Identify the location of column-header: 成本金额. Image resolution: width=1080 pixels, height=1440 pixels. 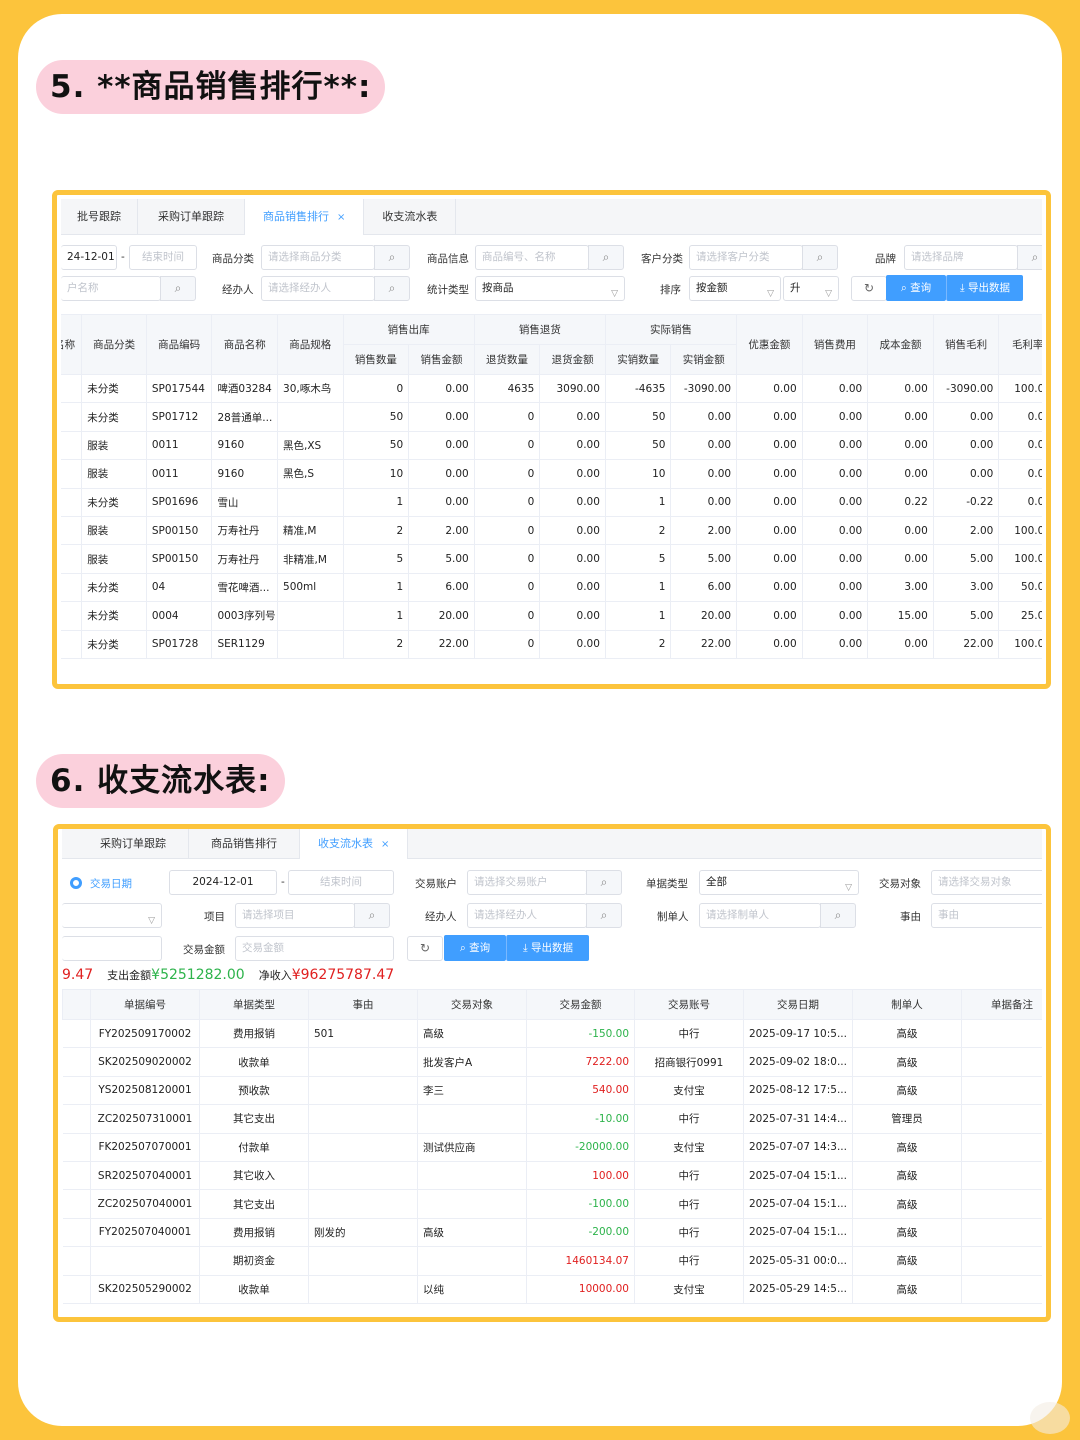
(900, 344).